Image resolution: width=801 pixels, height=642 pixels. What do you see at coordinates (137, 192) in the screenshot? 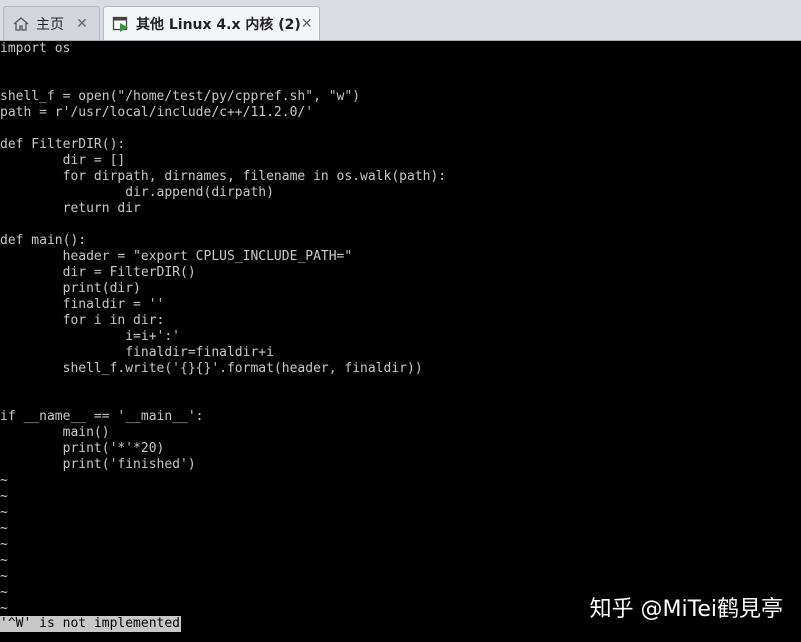
I see `code-line: dir.append(dirpath)` at bounding box center [137, 192].